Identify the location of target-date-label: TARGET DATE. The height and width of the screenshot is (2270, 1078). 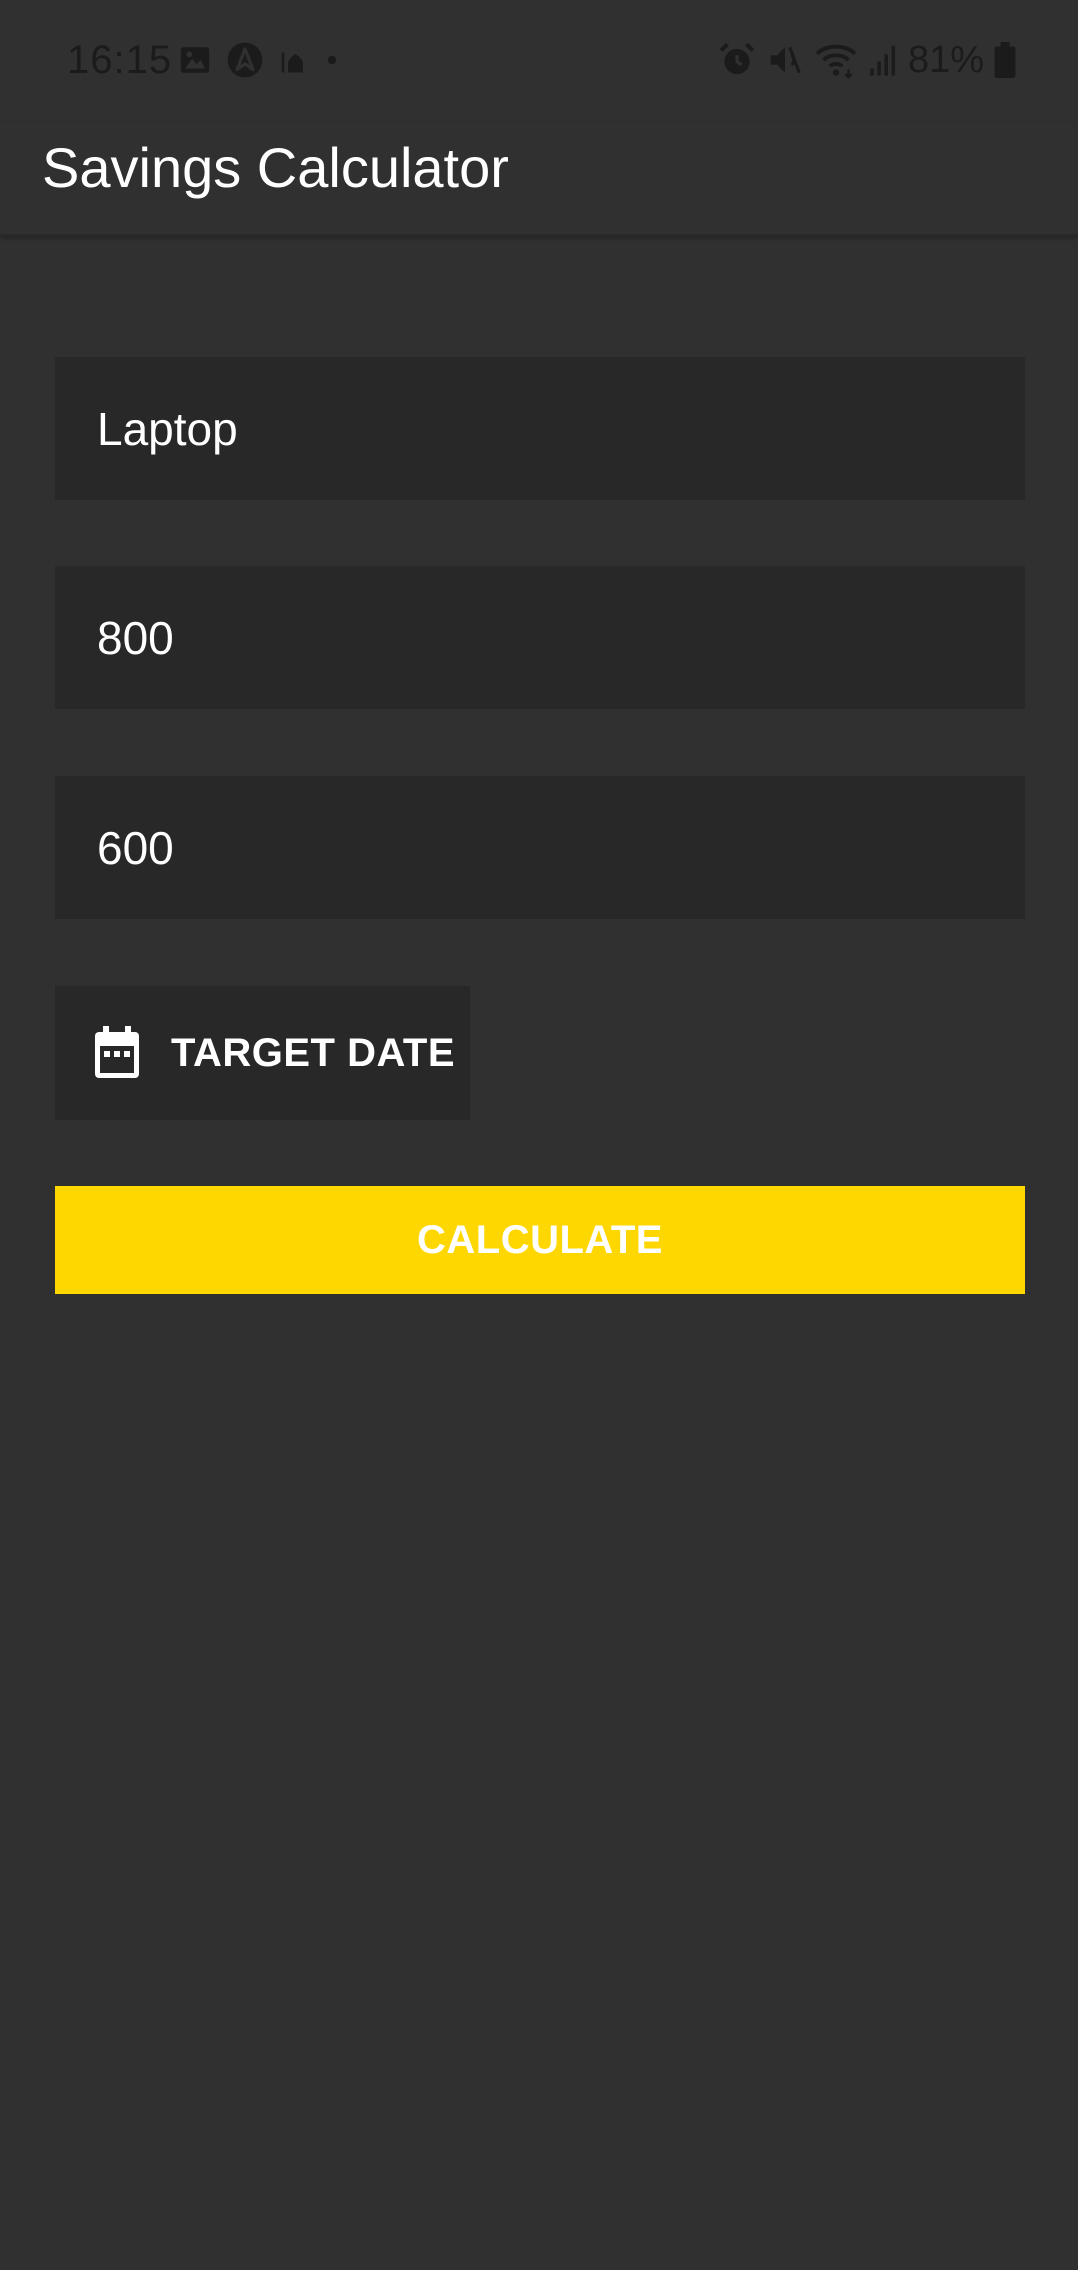
(313, 1052).